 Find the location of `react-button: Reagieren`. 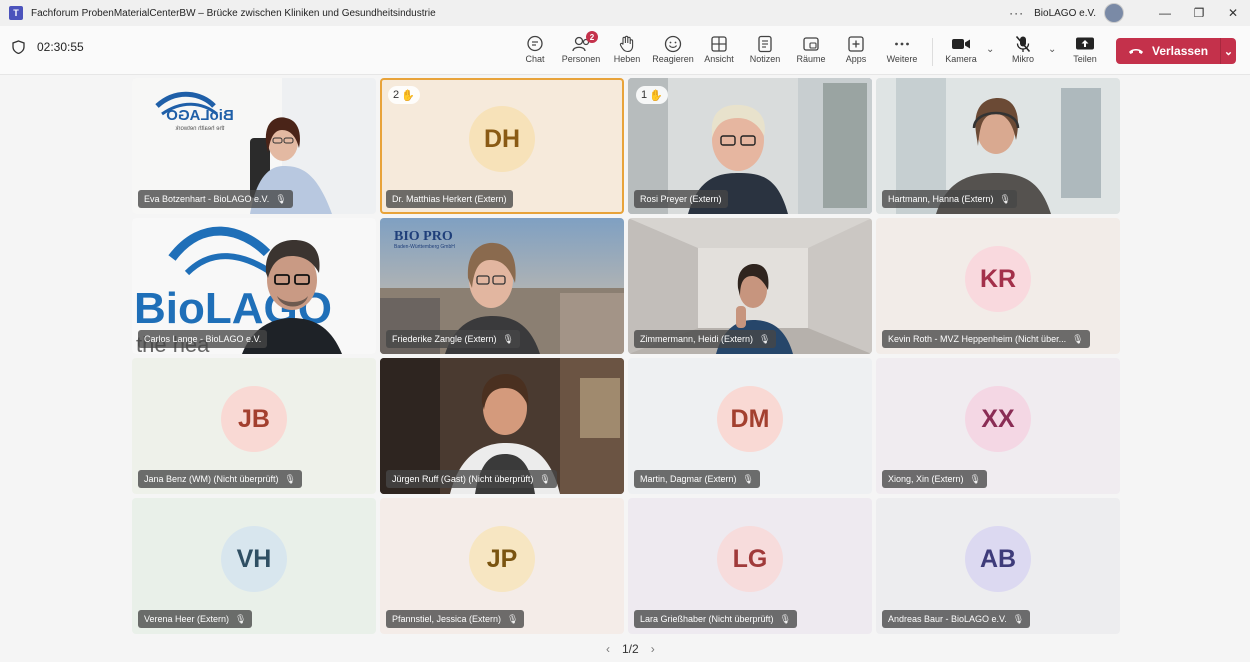

react-button: Reagieren is located at coordinates (673, 49).